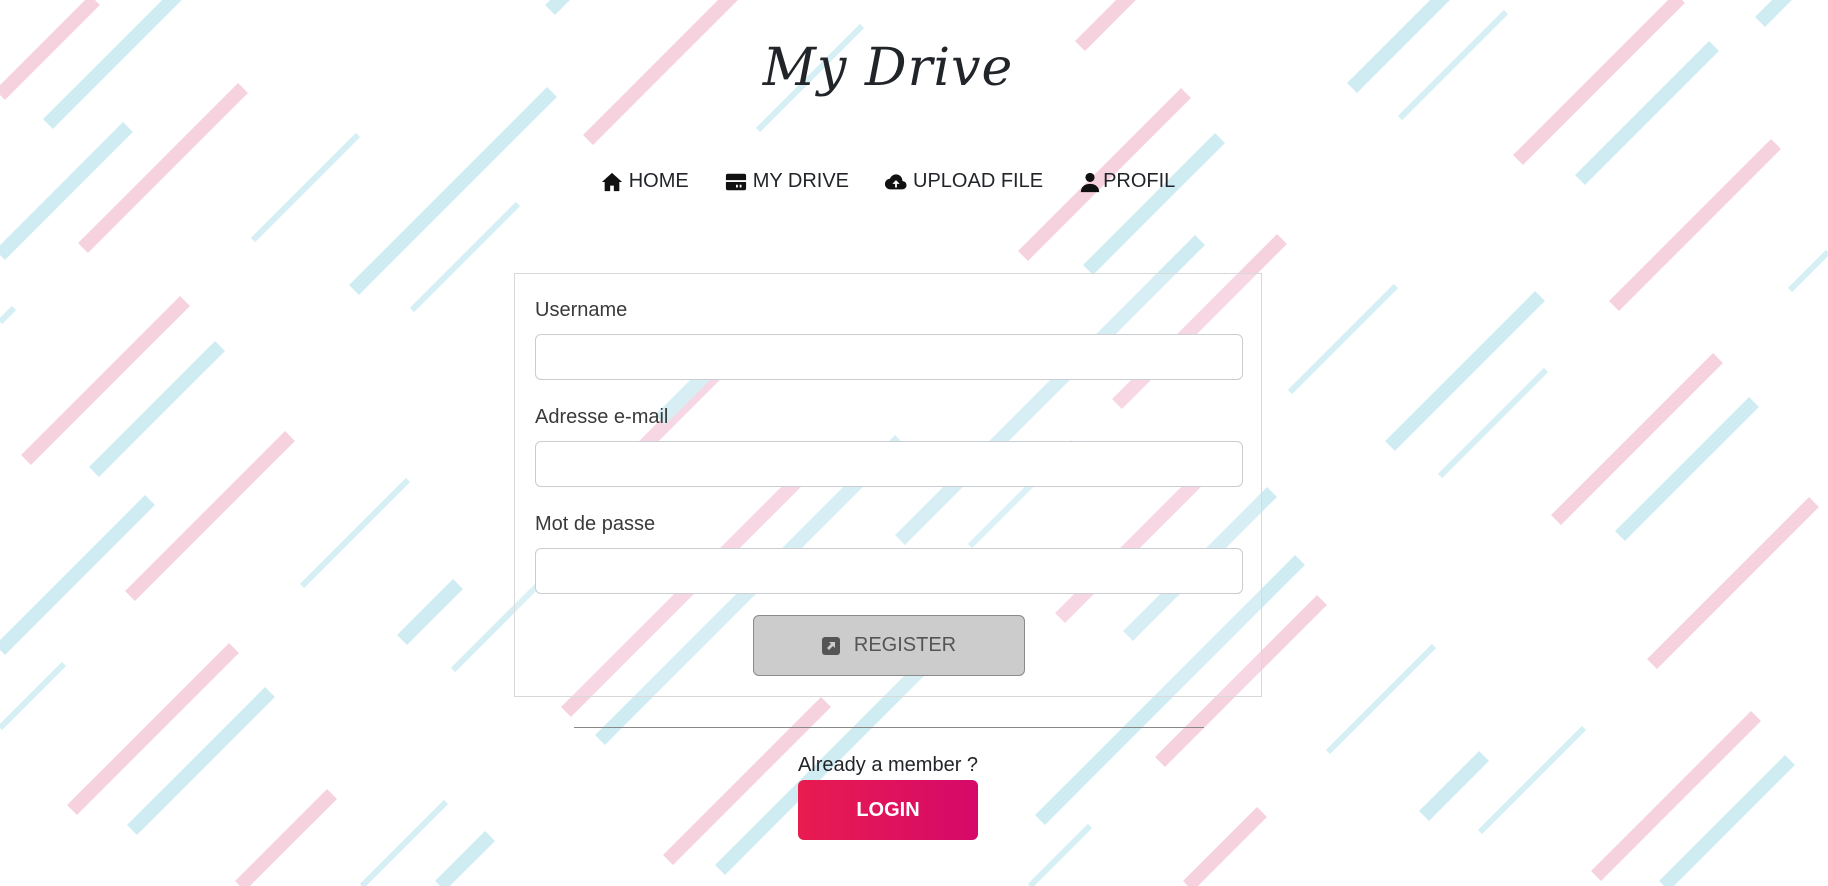 The width and height of the screenshot is (1828, 886). Describe the element at coordinates (801, 181) in the screenshot. I see `nav-my-drive-label: MY DRIVE` at that location.